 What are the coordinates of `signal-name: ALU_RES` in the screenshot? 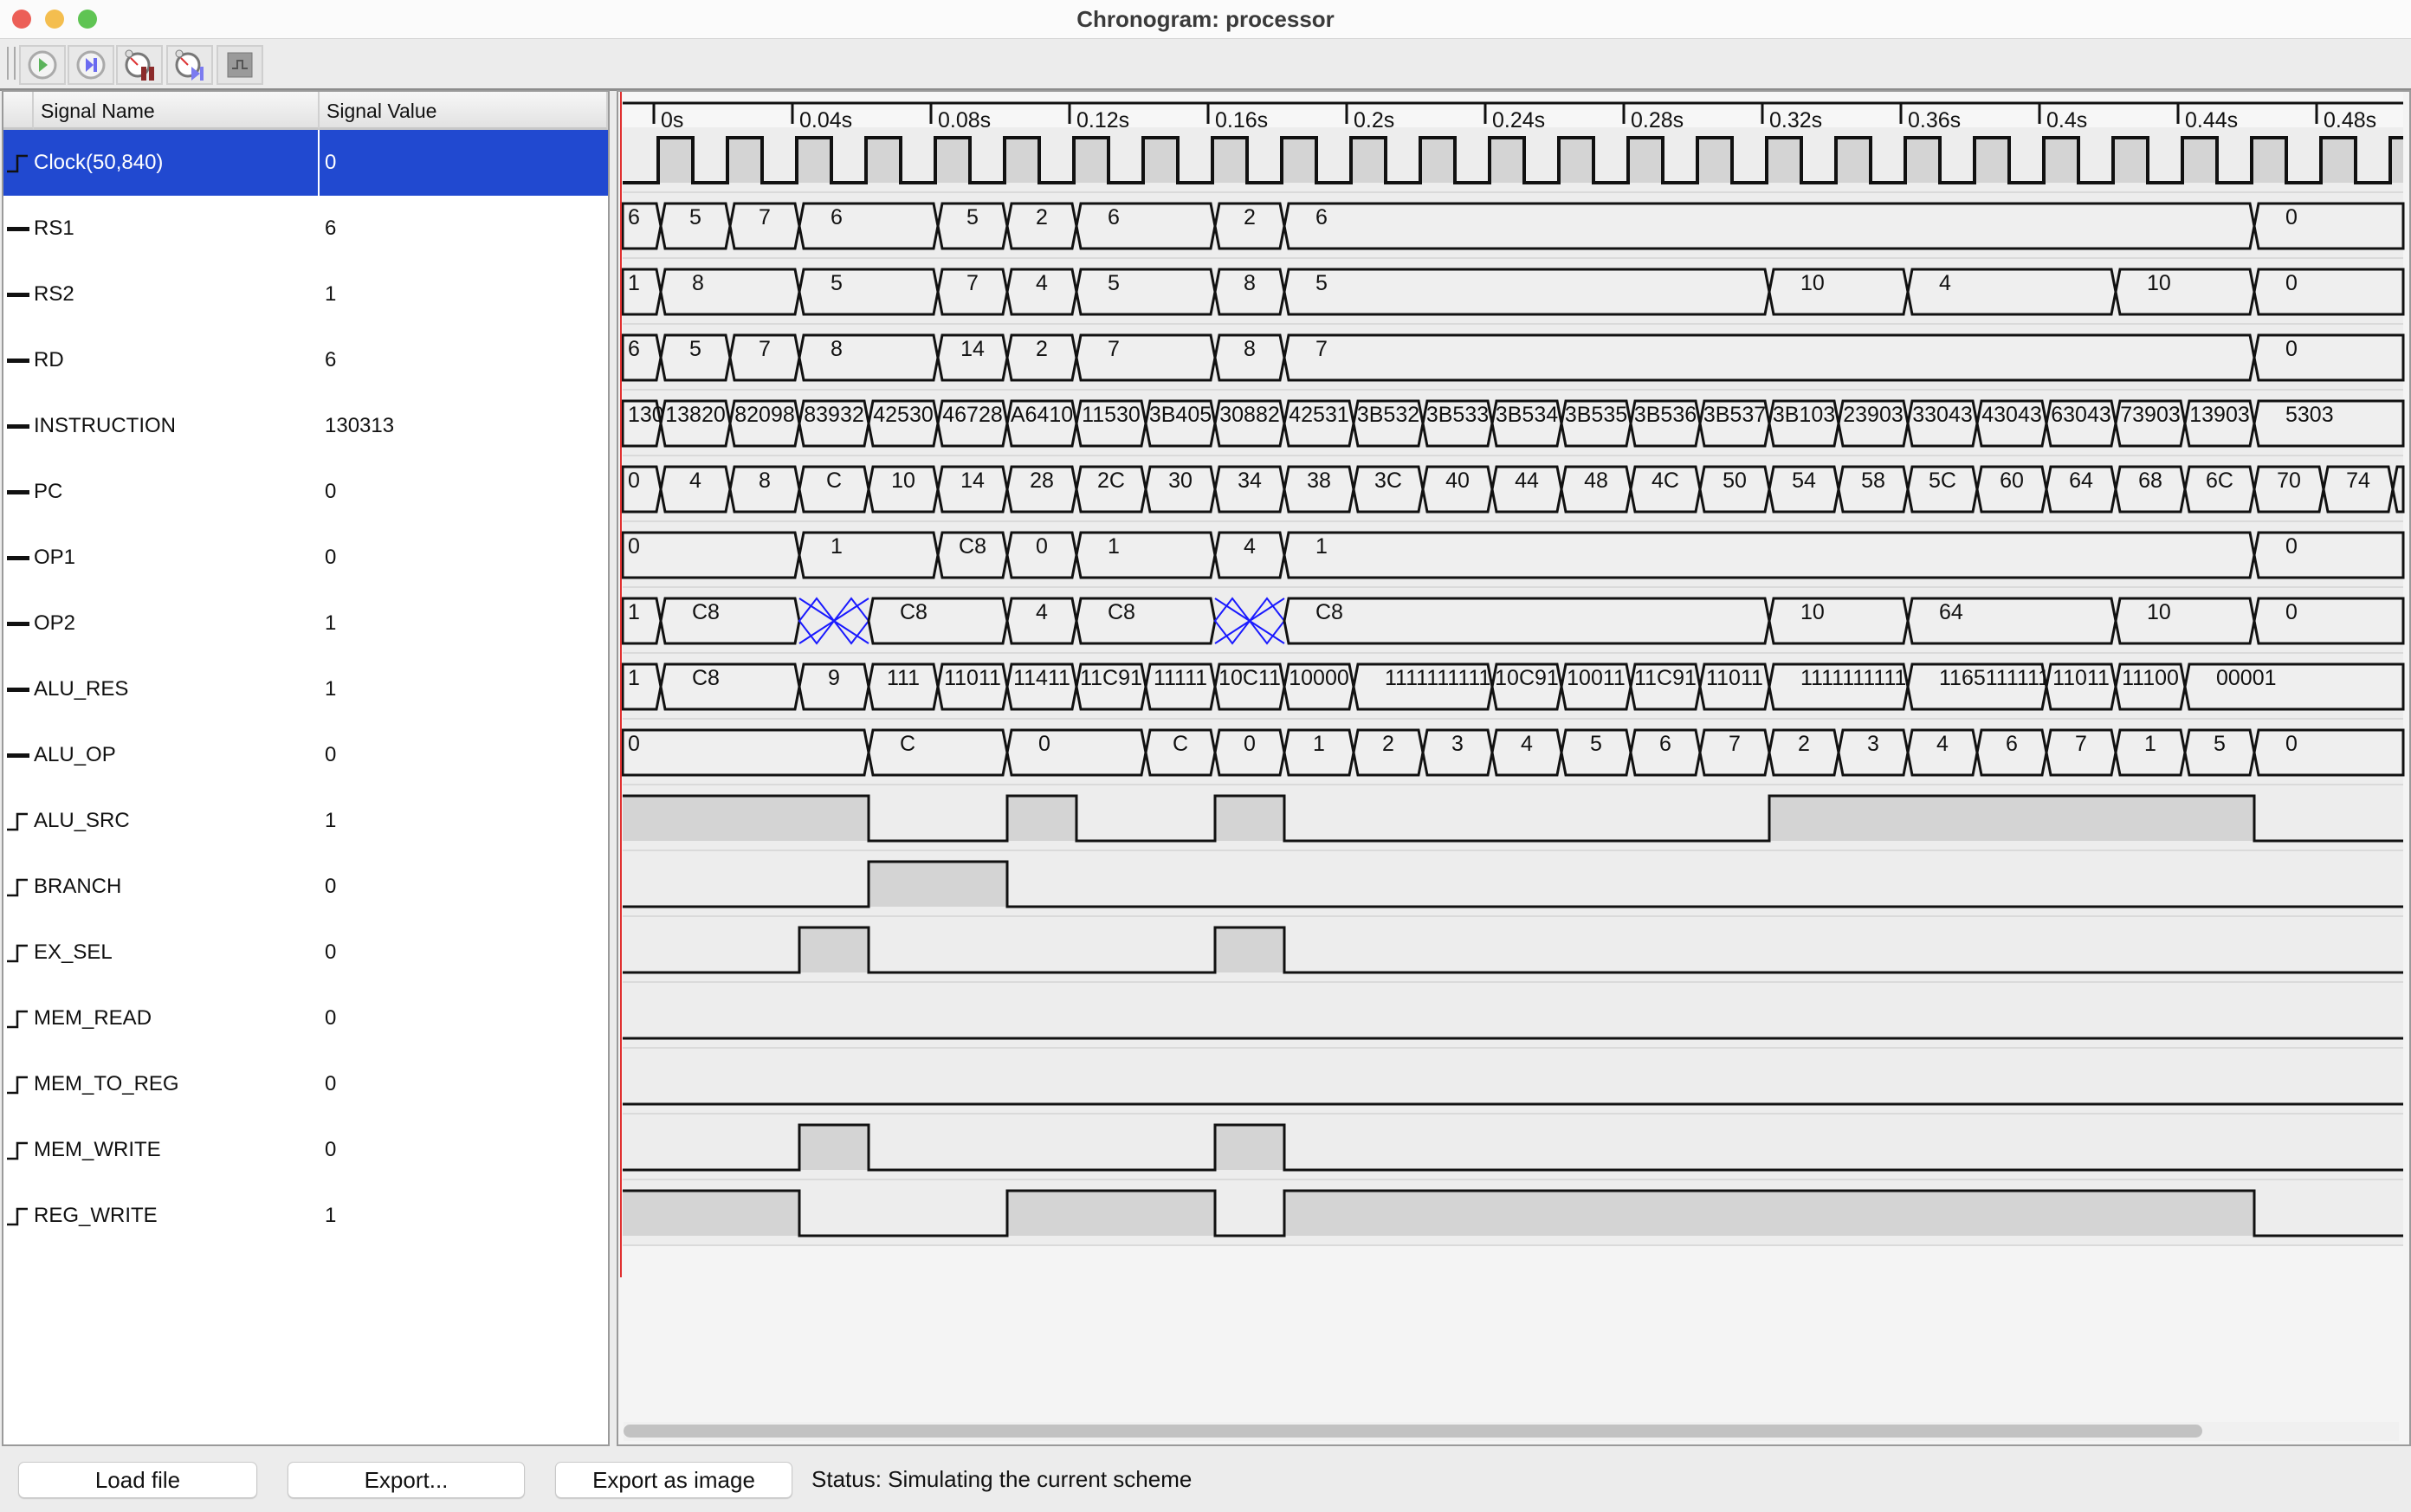 It's located at (177, 689).